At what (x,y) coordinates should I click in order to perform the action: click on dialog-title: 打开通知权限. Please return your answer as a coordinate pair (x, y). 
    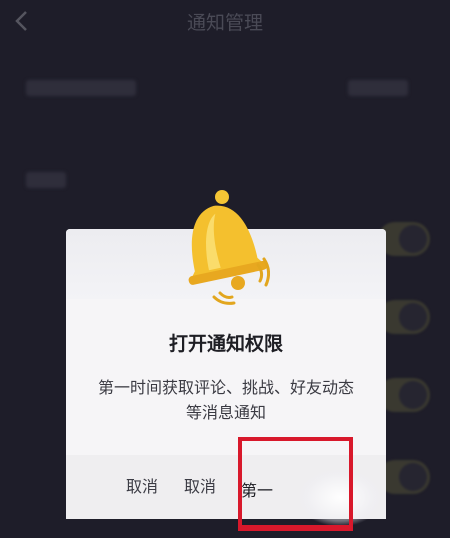
    Looking at the image, I should click on (225, 344).